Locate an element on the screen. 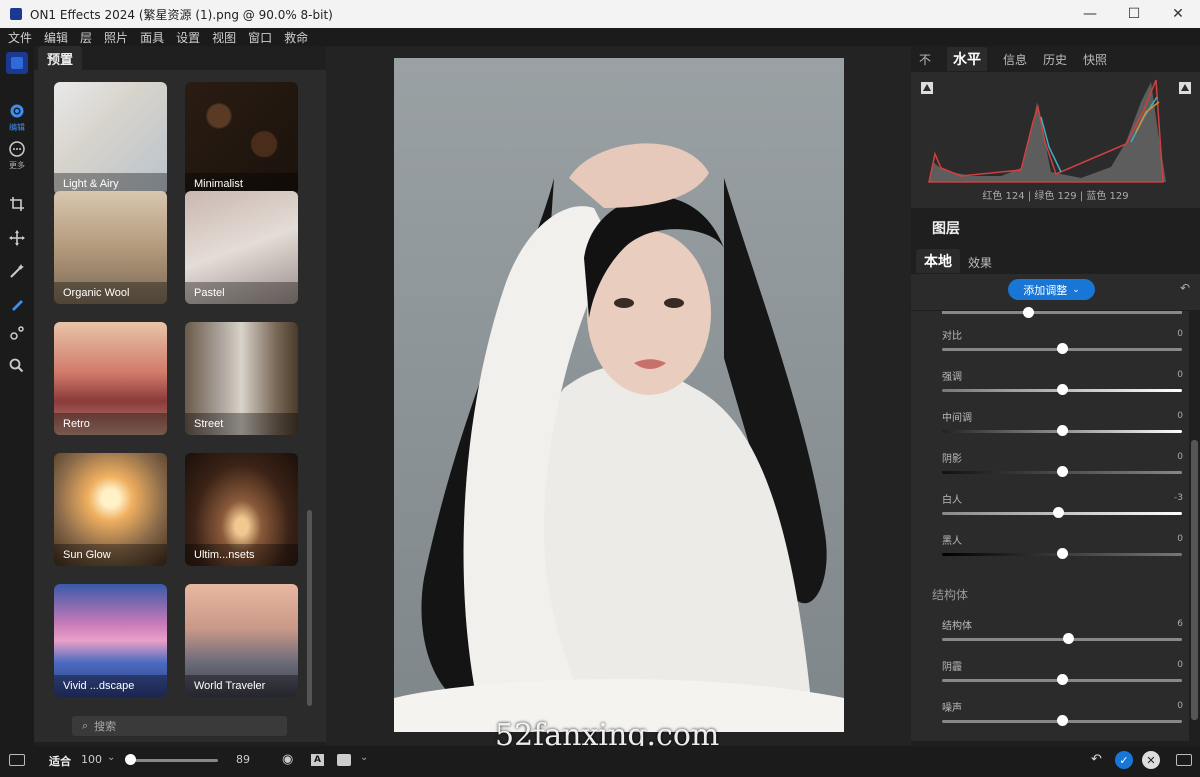 The height and width of the screenshot is (777, 1200). histogram-readout: 红色 124 | 绿色 129 | 蓝色 129 is located at coordinates (1055, 196).